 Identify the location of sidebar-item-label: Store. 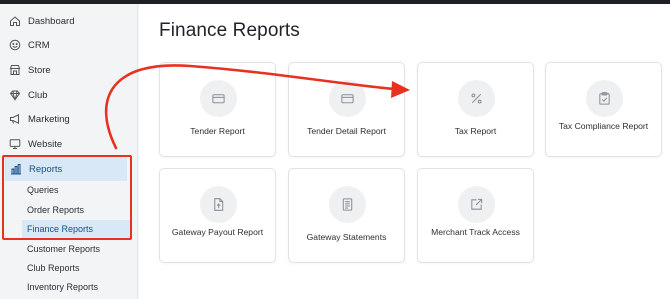
(39, 70).